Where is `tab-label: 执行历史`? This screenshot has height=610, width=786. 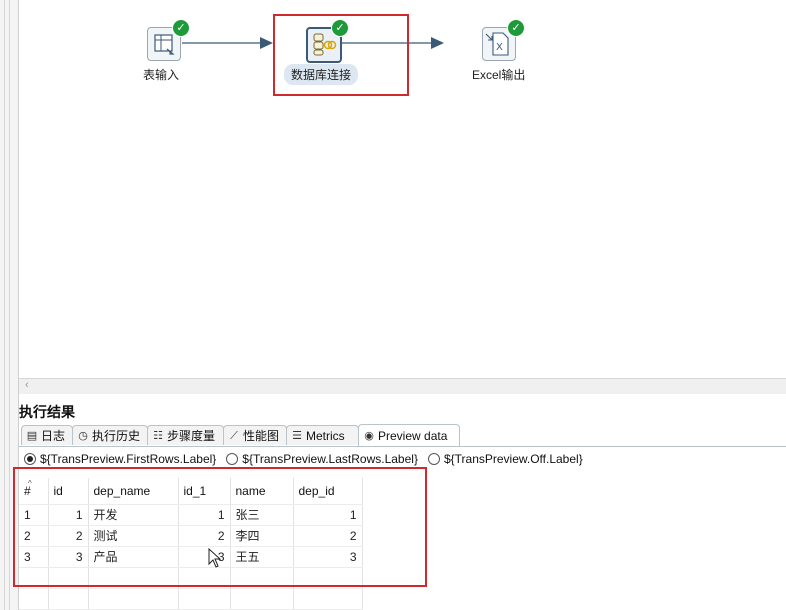
tab-label: 执行历史 is located at coordinates (116, 436).